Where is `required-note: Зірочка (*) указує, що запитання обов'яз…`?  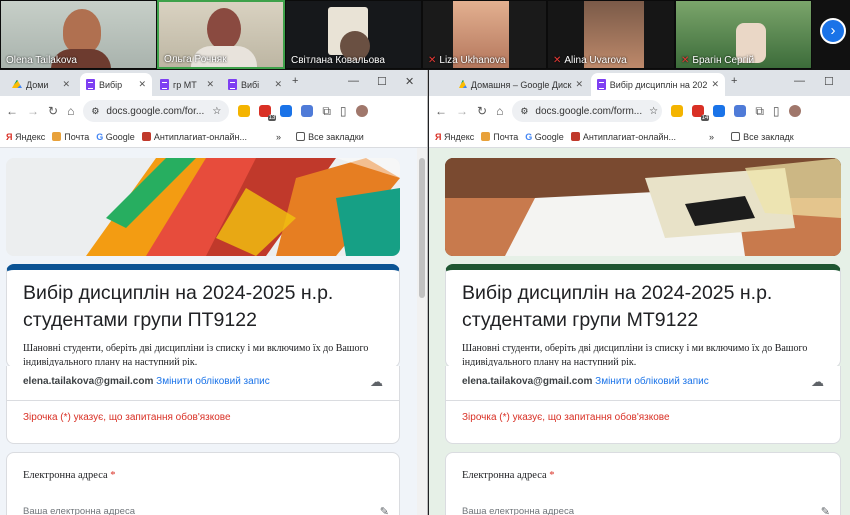
required-note: Зірочка (*) указує, що запитання обов'яз… is located at coordinates (127, 417).